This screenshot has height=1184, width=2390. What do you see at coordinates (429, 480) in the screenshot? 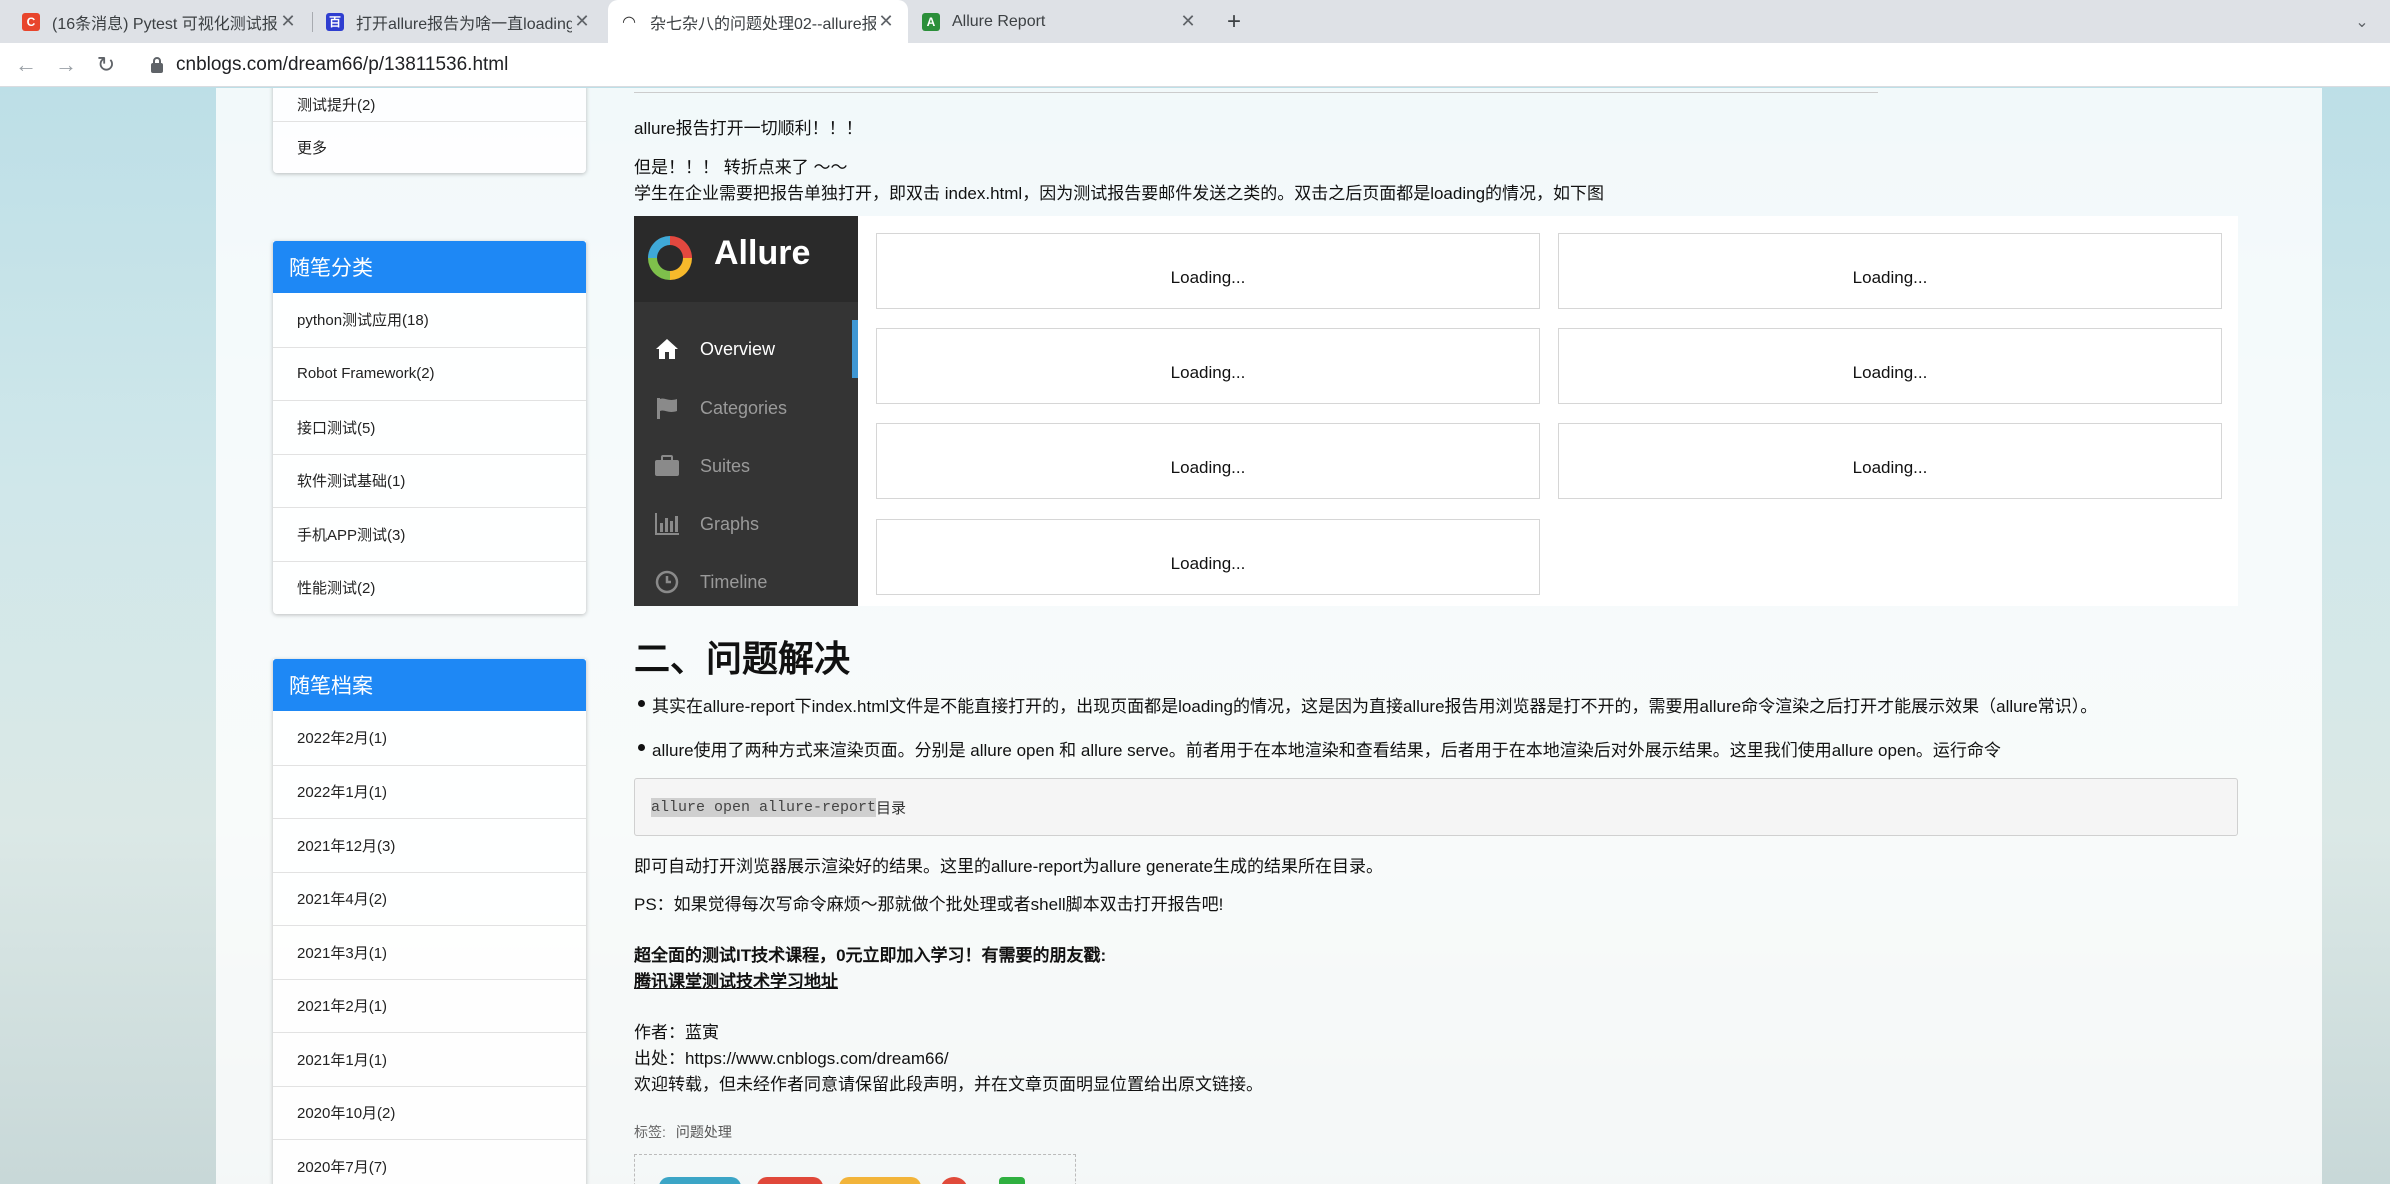
I see `sidebar-item-testing-basics: 软件测试基础(1)` at bounding box center [429, 480].